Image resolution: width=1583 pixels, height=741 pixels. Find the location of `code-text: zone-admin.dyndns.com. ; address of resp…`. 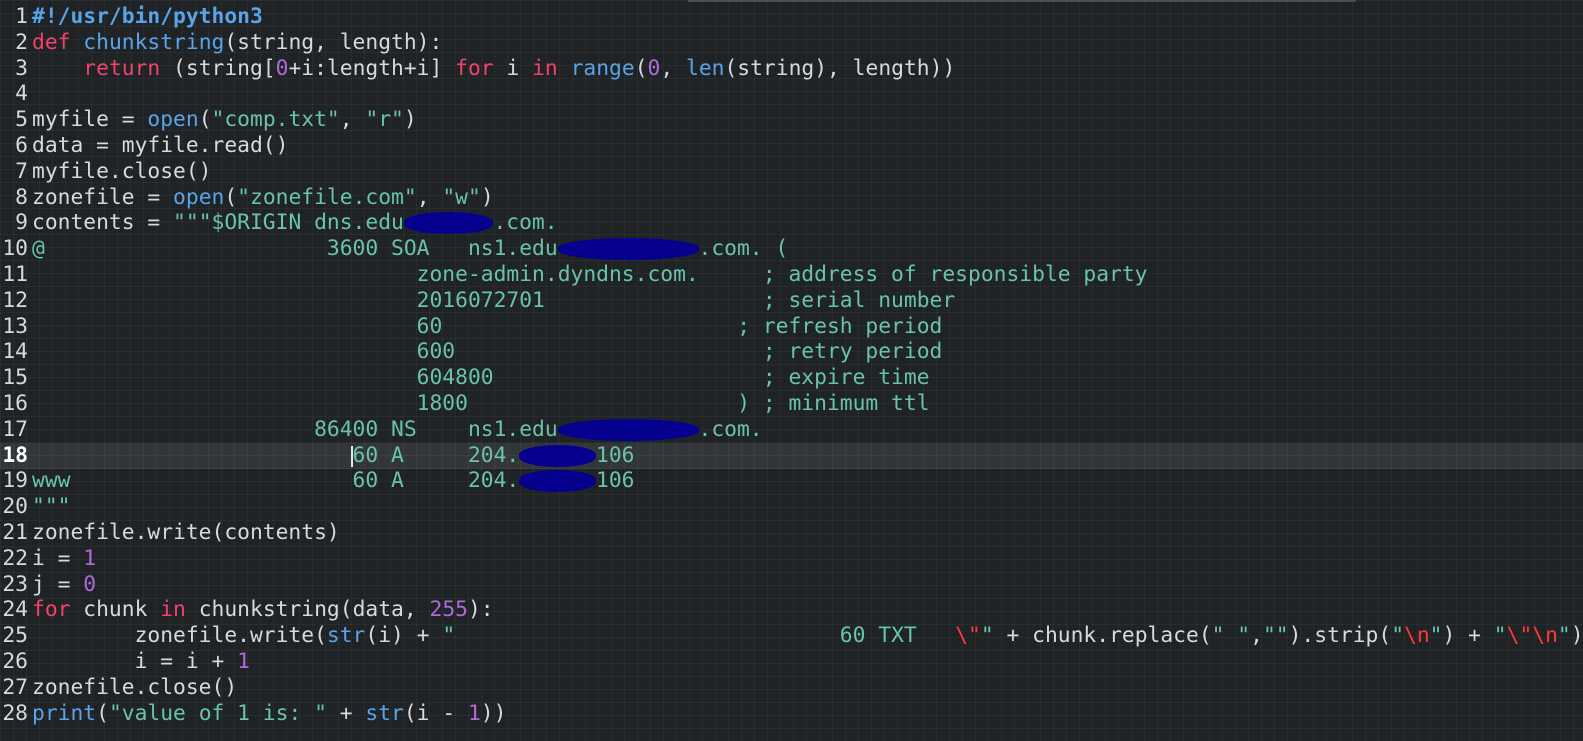

code-text: zone-admin.dyndns.com. ; address of resp… is located at coordinates (590, 275).